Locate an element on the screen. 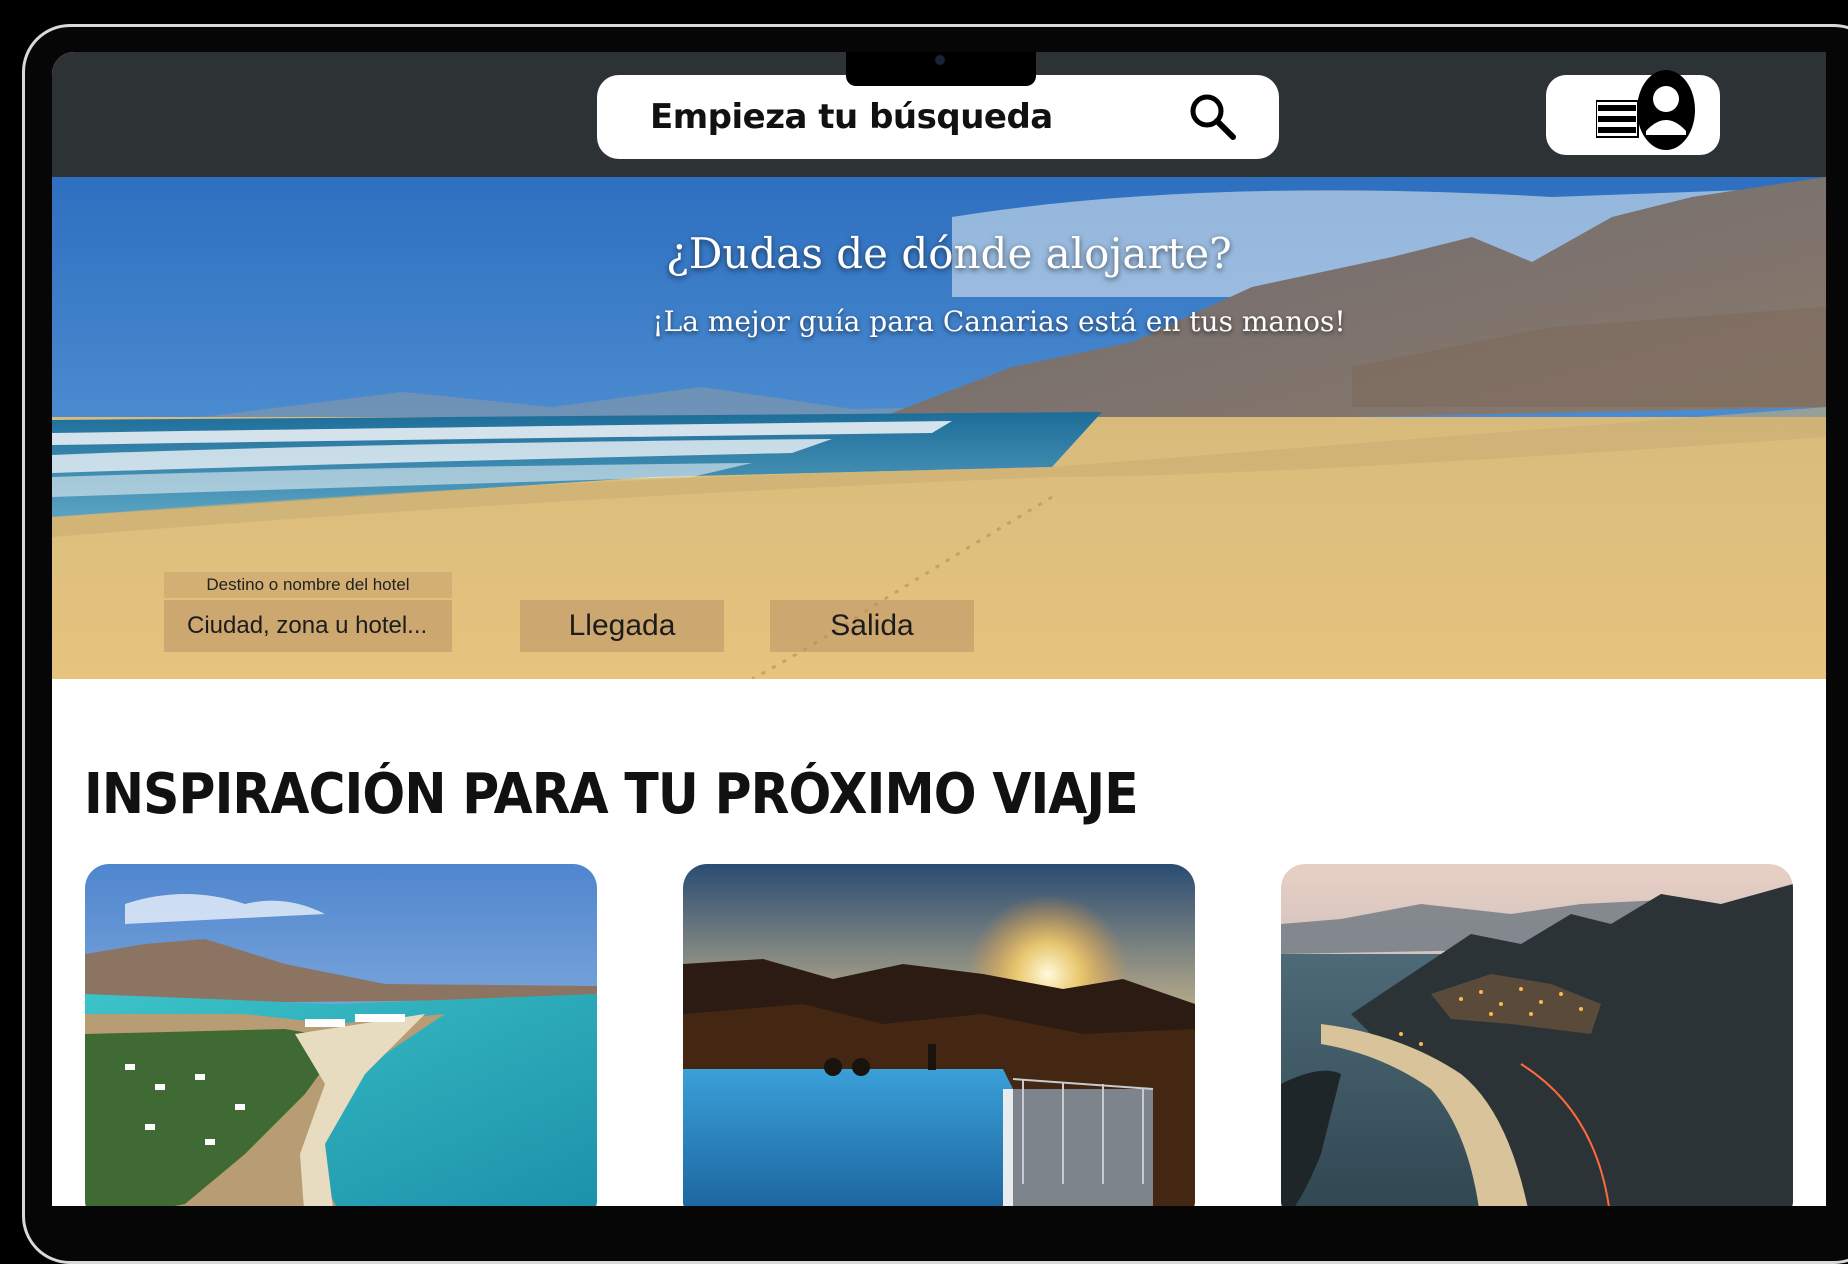 The height and width of the screenshot is (1264, 1848). hero-title: ¿Dudas de dónde alojarte? is located at coordinates (949, 253).